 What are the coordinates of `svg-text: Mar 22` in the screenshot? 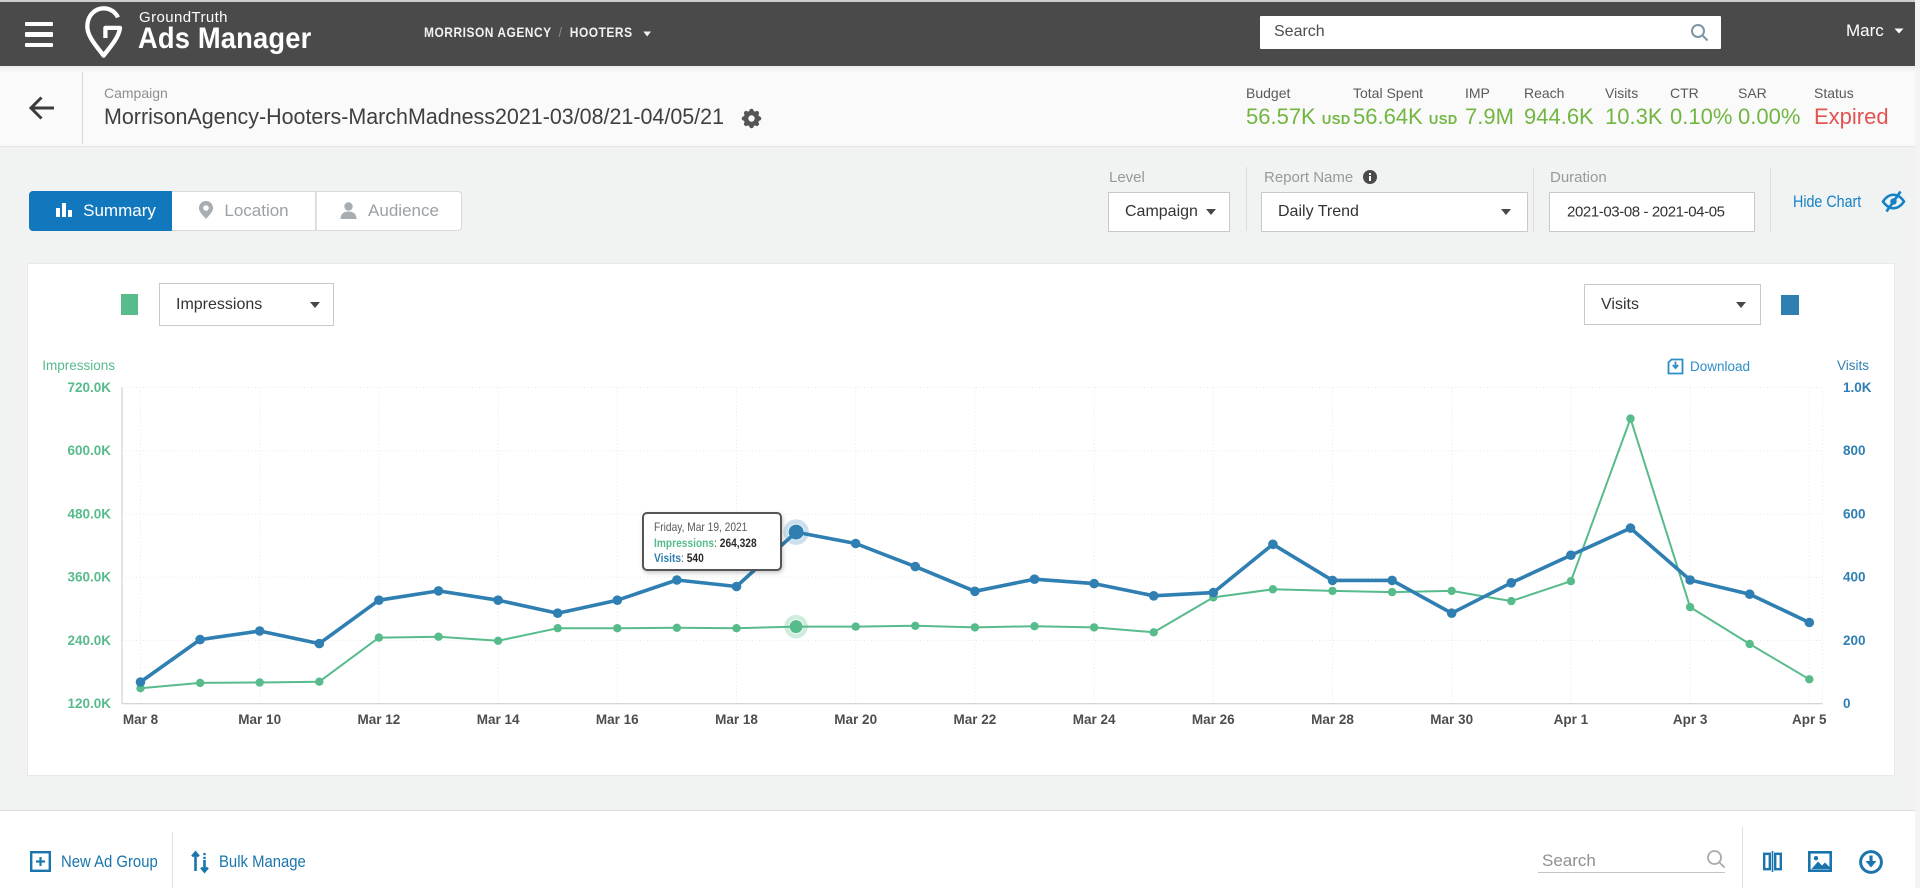 It's located at (975, 719).